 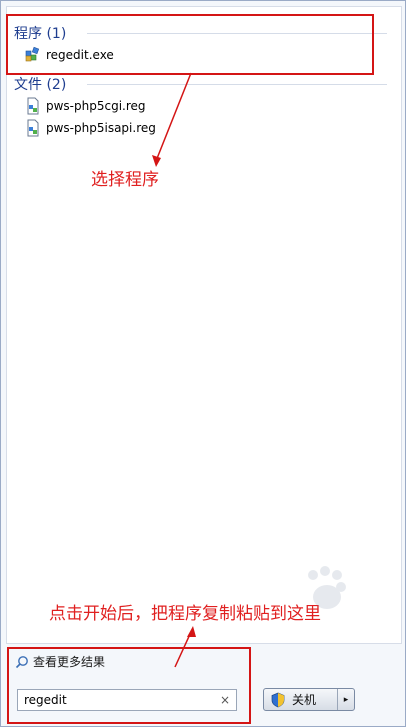 I want to click on shutdown-main: 关机, so click(x=300, y=699).